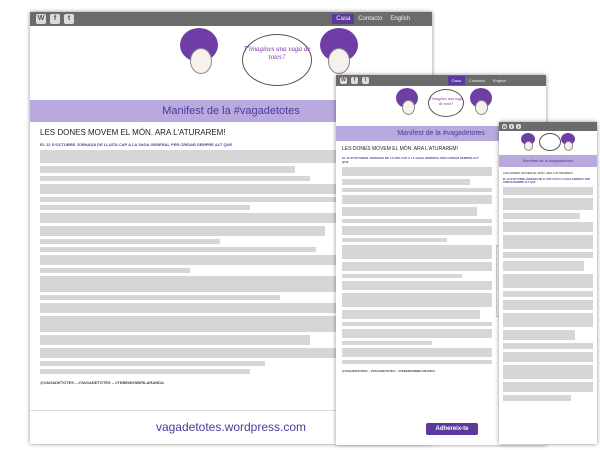 The height and width of the screenshot is (450, 600). Describe the element at coordinates (441, 80) in the screenshot. I see `tablet-topbar: W f t Casa Contacto English` at that location.